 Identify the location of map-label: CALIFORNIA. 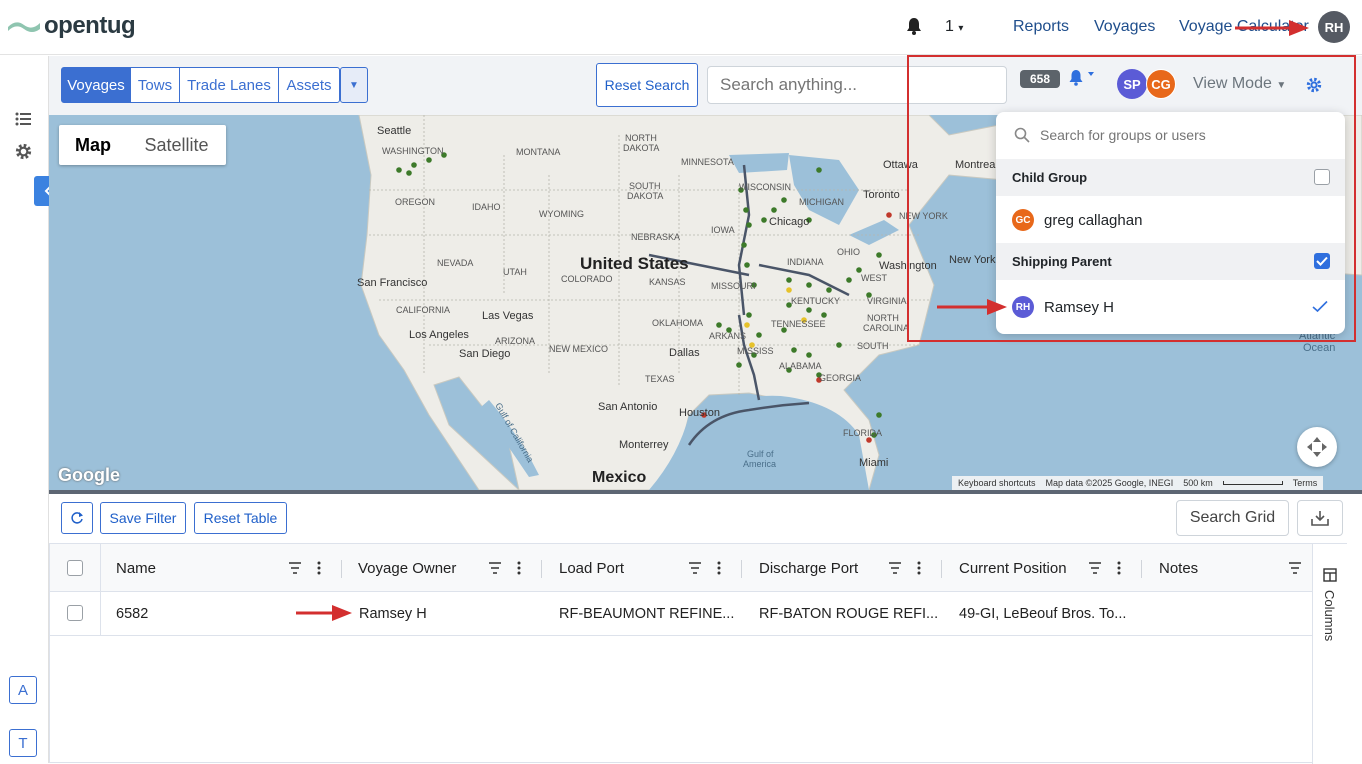
(423, 310).